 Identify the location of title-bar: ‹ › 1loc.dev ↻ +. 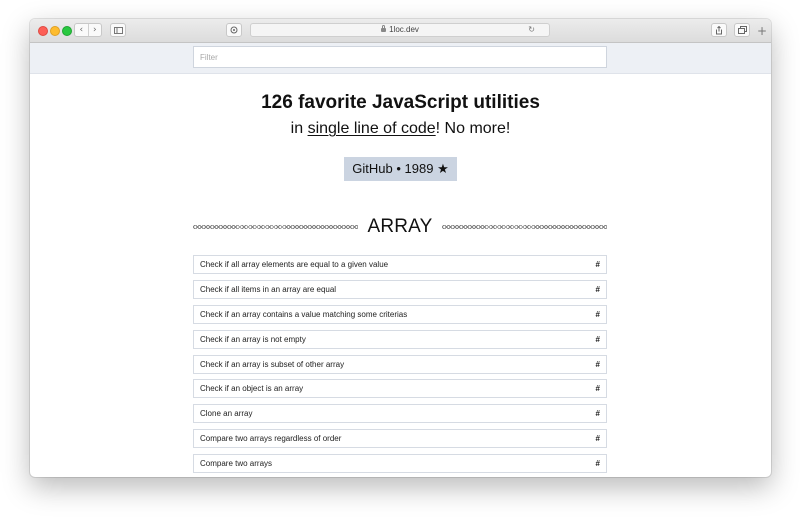
(400, 31).